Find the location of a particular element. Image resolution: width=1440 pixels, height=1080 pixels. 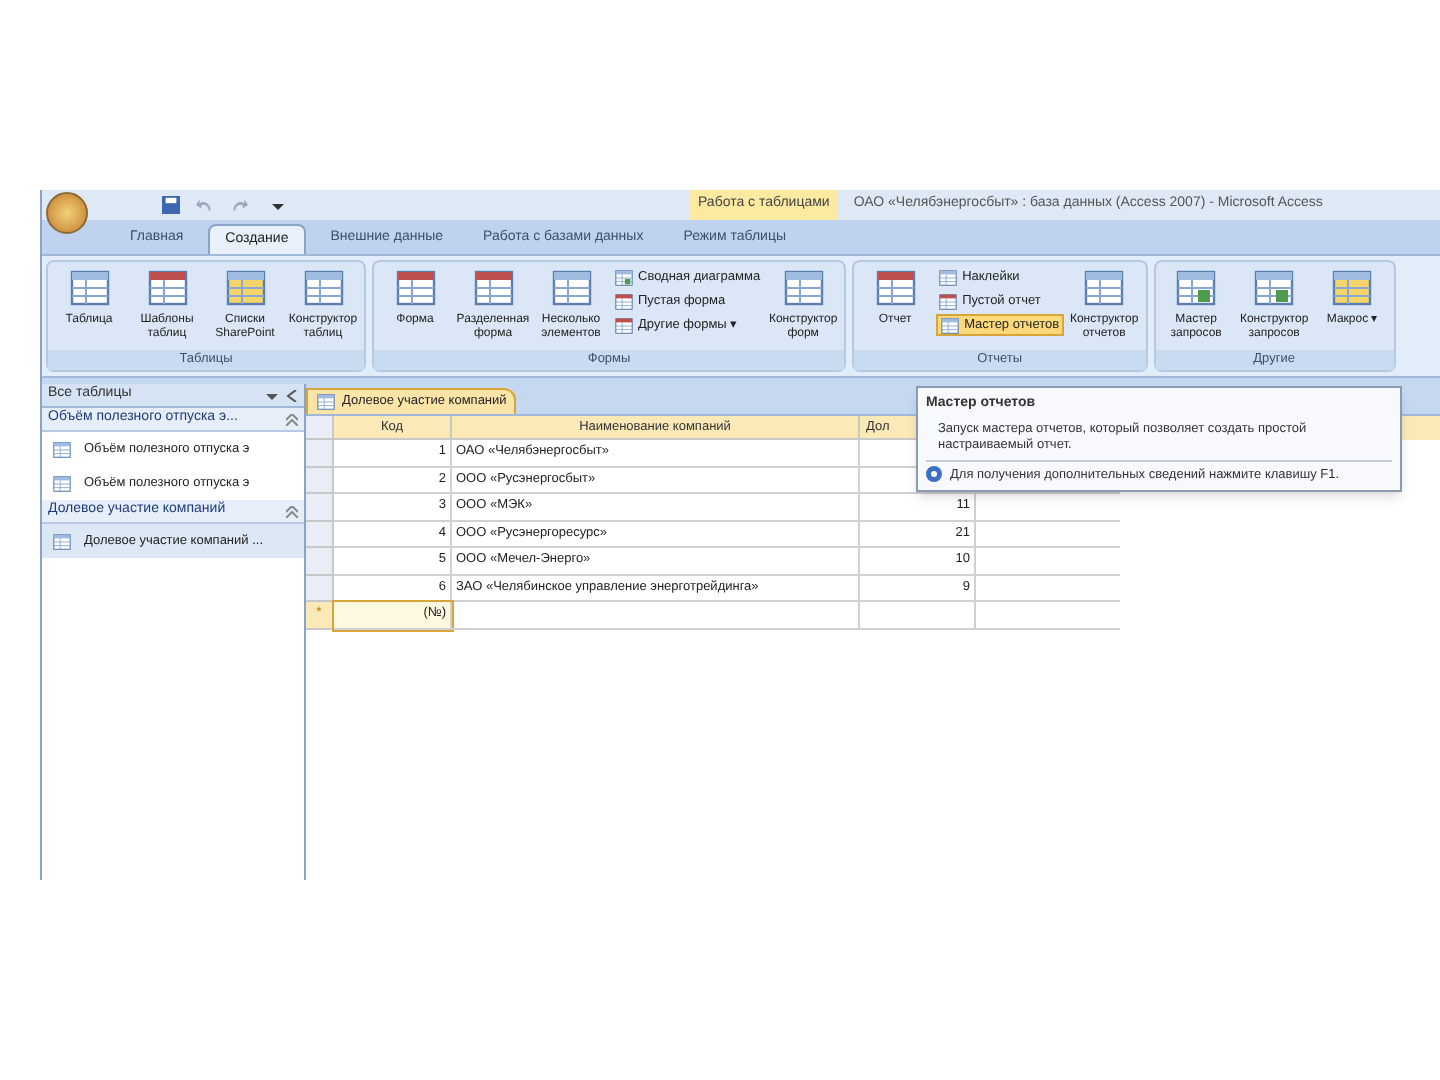

undo-icon is located at coordinates (205, 205).